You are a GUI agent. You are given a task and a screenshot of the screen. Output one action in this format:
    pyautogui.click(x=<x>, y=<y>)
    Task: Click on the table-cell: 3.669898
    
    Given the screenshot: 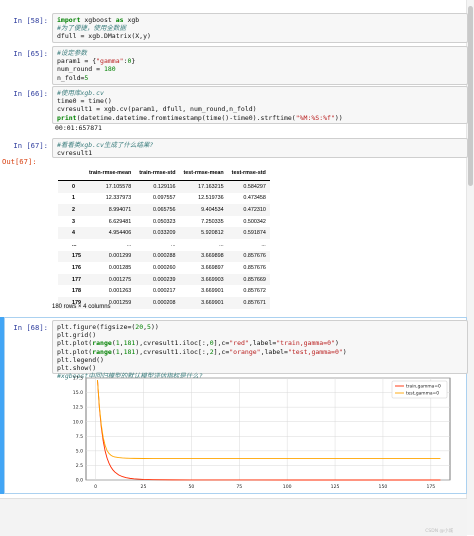 What is the action you would take?
    pyautogui.click(x=203, y=256)
    